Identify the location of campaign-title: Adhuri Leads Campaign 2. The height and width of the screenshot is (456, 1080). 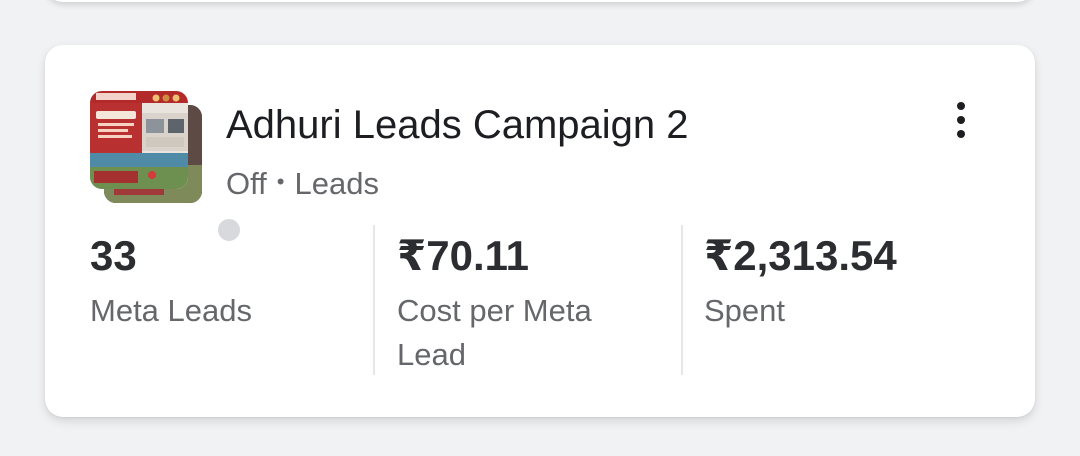
(457, 125).